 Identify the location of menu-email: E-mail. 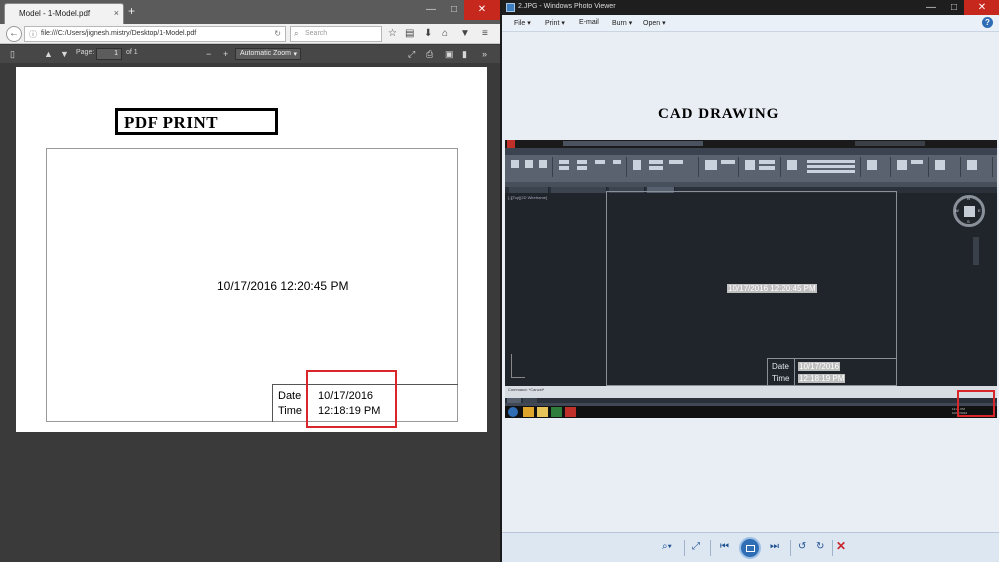
(589, 22).